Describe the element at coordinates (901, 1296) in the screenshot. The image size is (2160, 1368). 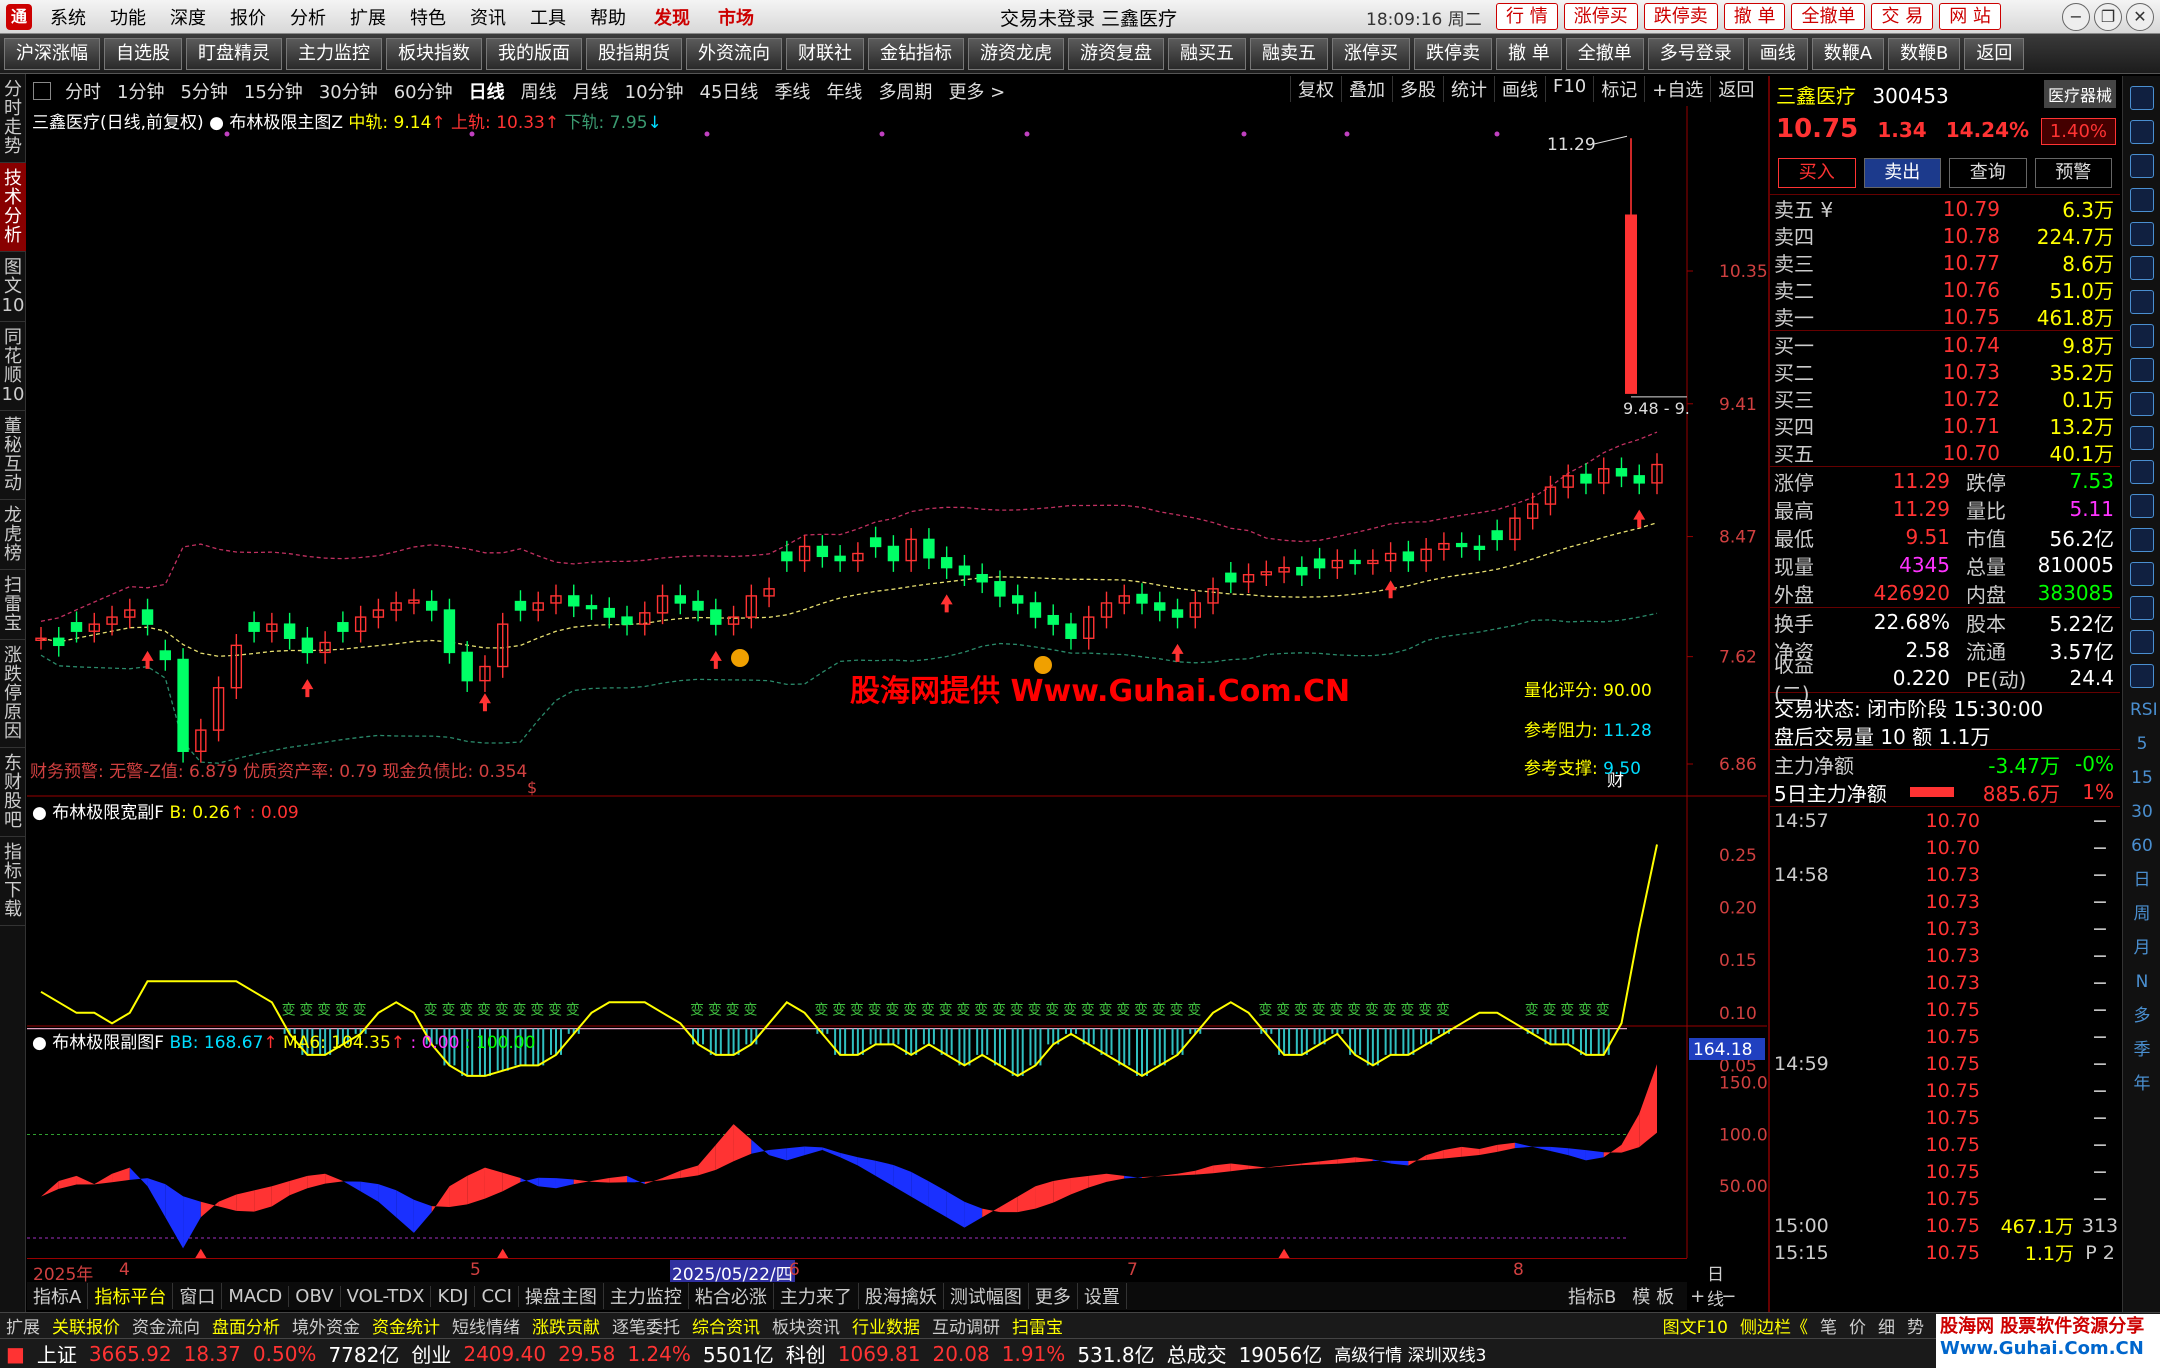
I see `indicator-tab: 股海擒妖` at that location.